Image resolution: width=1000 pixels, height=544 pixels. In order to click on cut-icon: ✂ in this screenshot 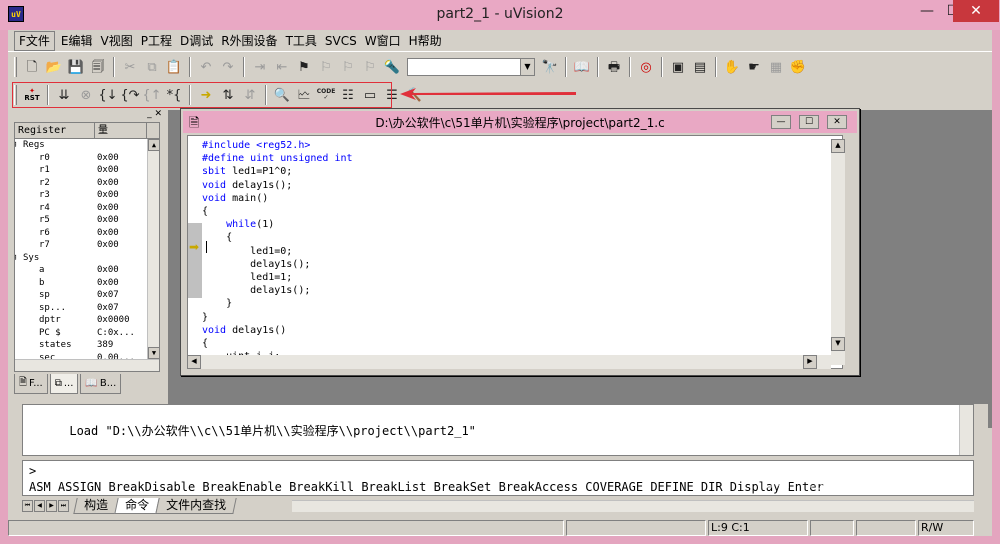, I will do `click(130, 67)`.